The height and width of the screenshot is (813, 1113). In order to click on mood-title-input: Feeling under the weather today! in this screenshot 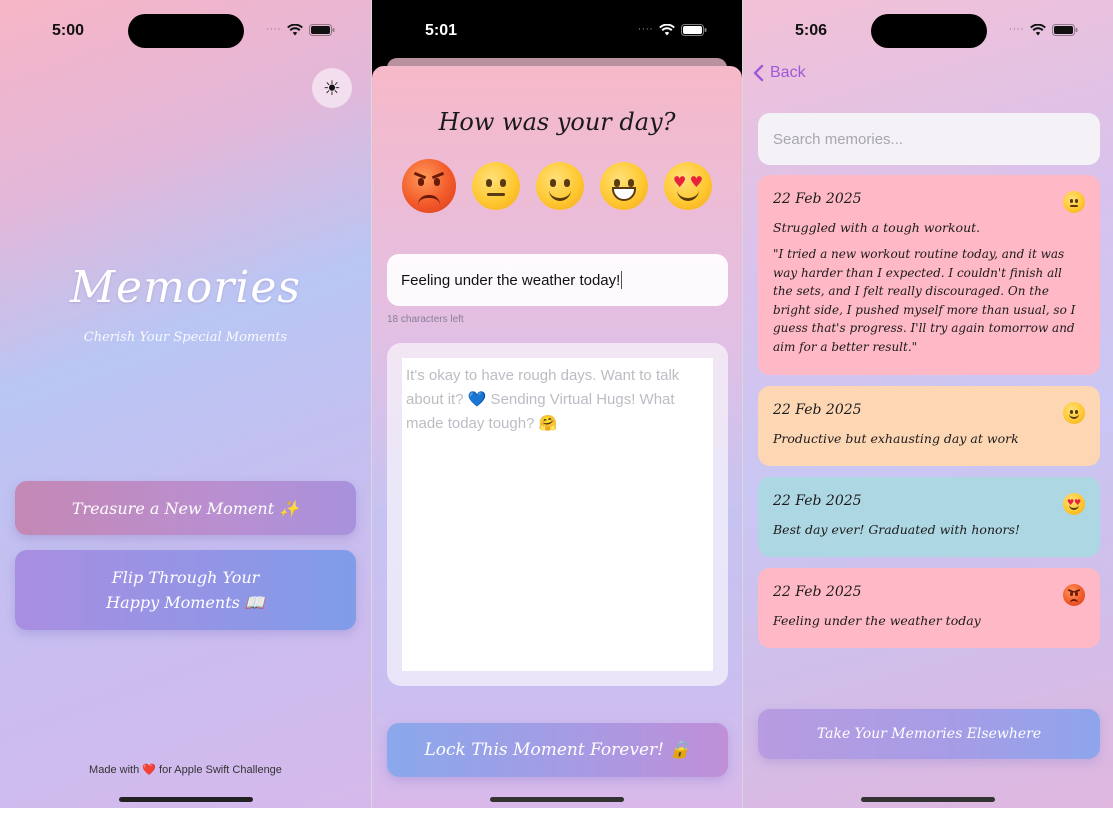, I will do `click(557, 280)`.